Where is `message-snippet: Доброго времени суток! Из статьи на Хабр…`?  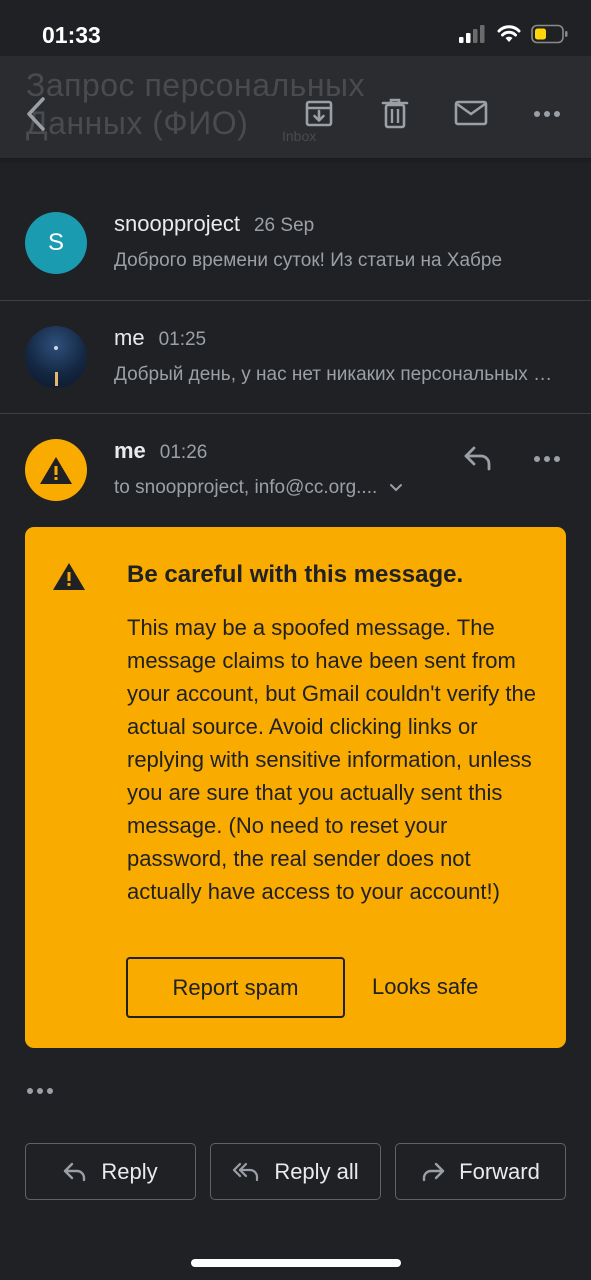 message-snippet: Доброго времени суток! Из статьи на Хабр… is located at coordinates (308, 260).